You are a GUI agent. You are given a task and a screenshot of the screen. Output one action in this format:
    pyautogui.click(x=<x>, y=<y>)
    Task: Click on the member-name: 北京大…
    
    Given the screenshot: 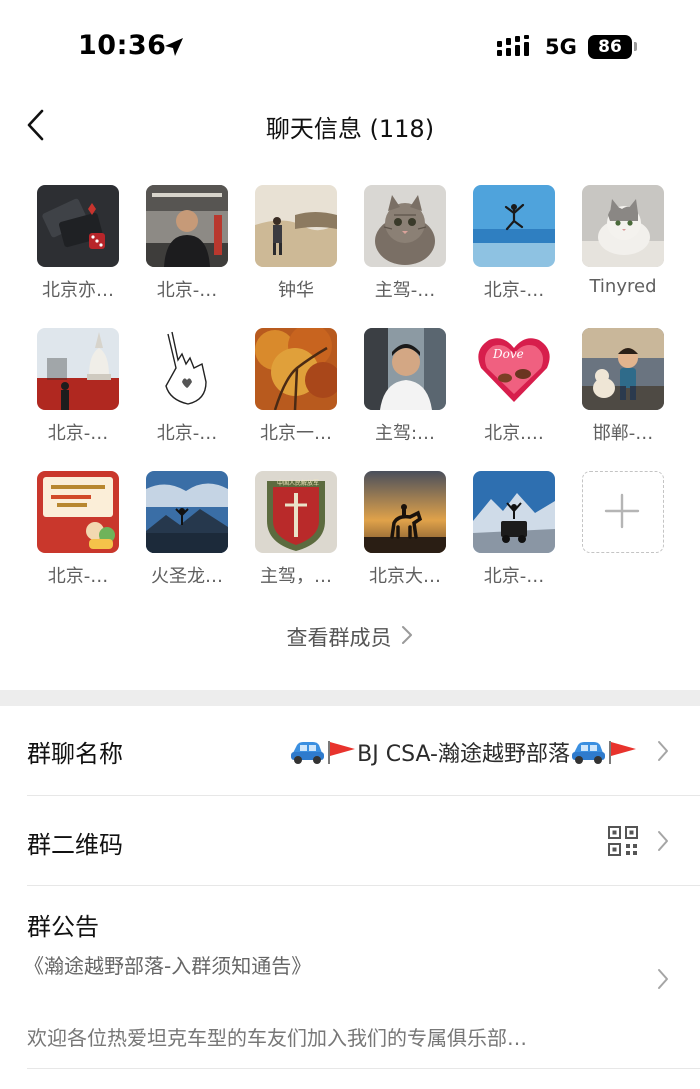 What is the action you would take?
    pyautogui.click(x=405, y=576)
    